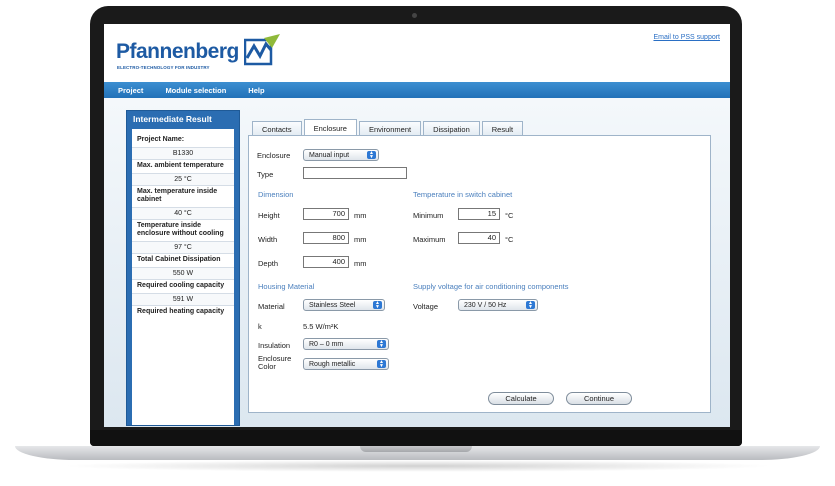 Image resolution: width=835 pixels, height=486 pixels. I want to click on camera-dot, so click(414, 15).